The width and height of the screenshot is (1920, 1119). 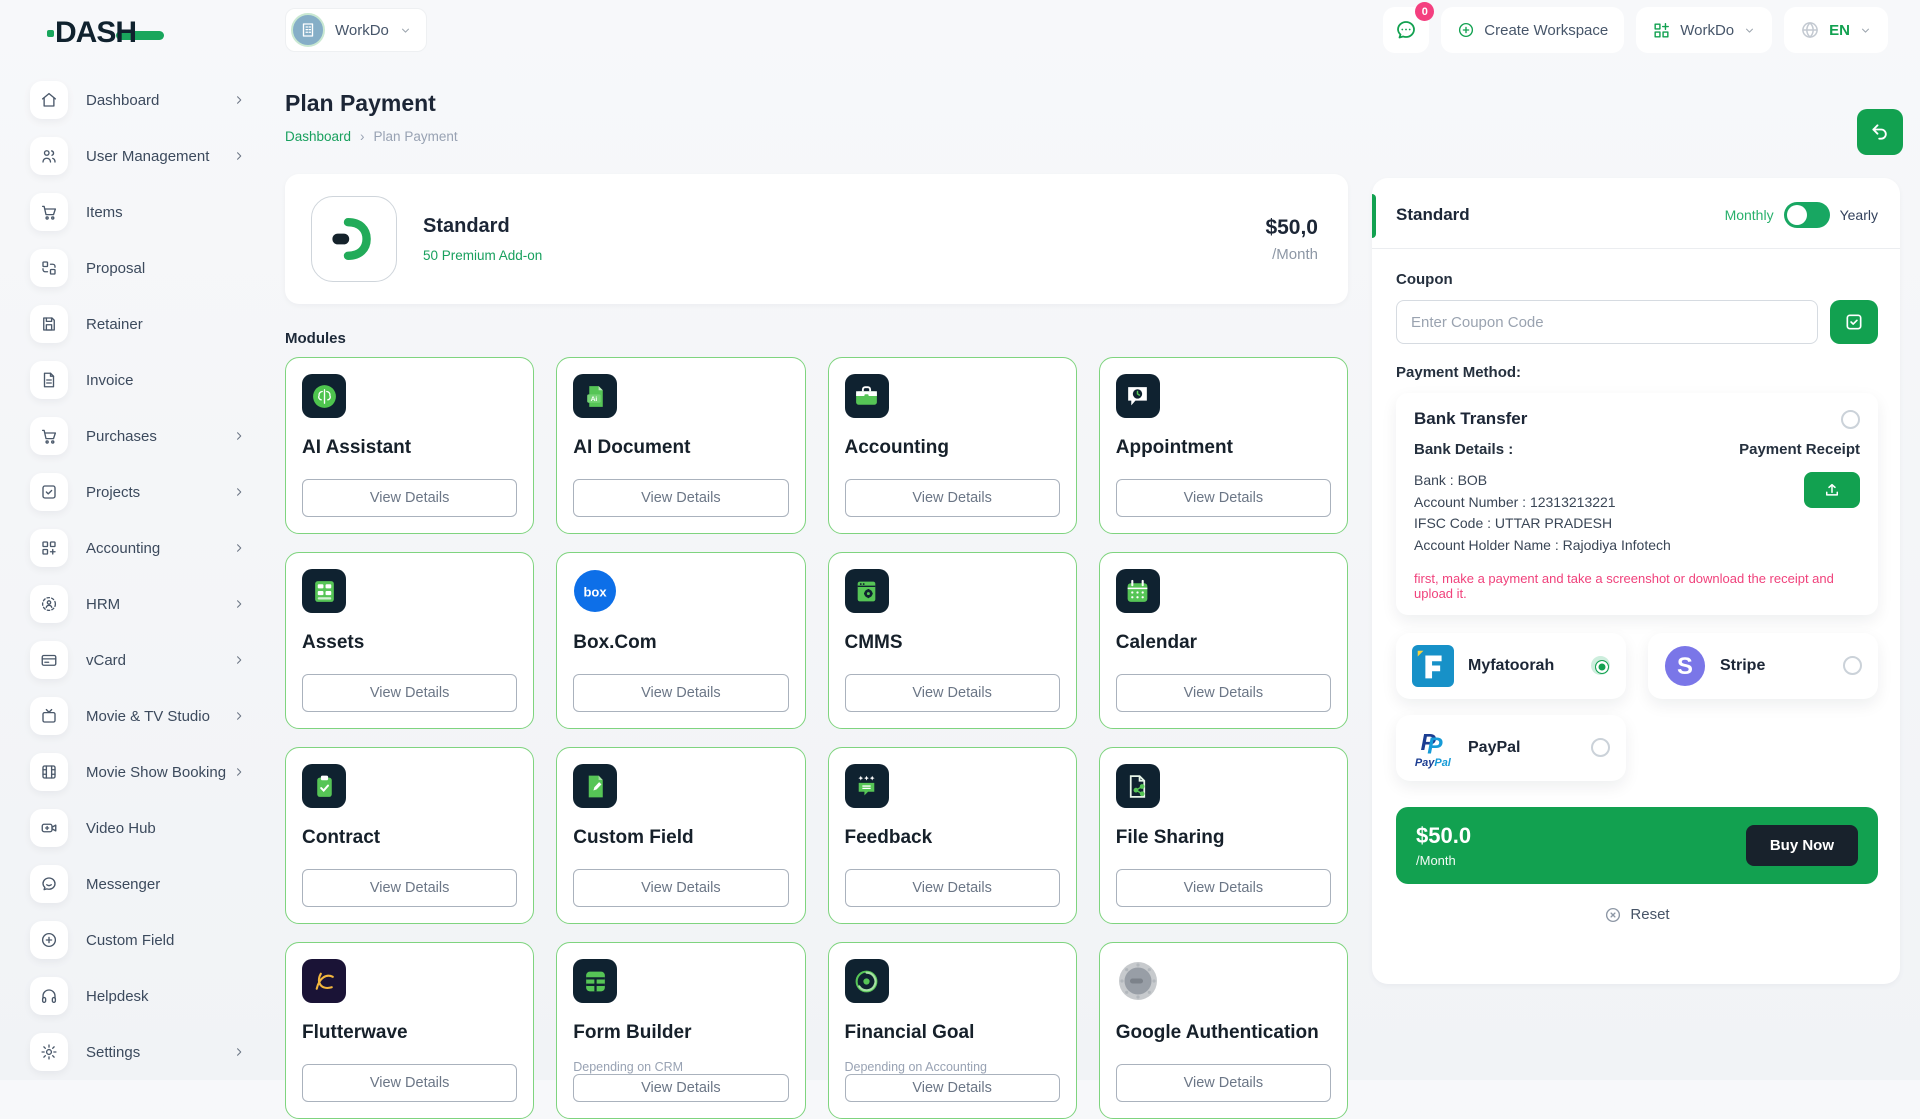 What do you see at coordinates (482, 255) in the screenshot?
I see `premium-addon-link: 50 Premium Add-on` at bounding box center [482, 255].